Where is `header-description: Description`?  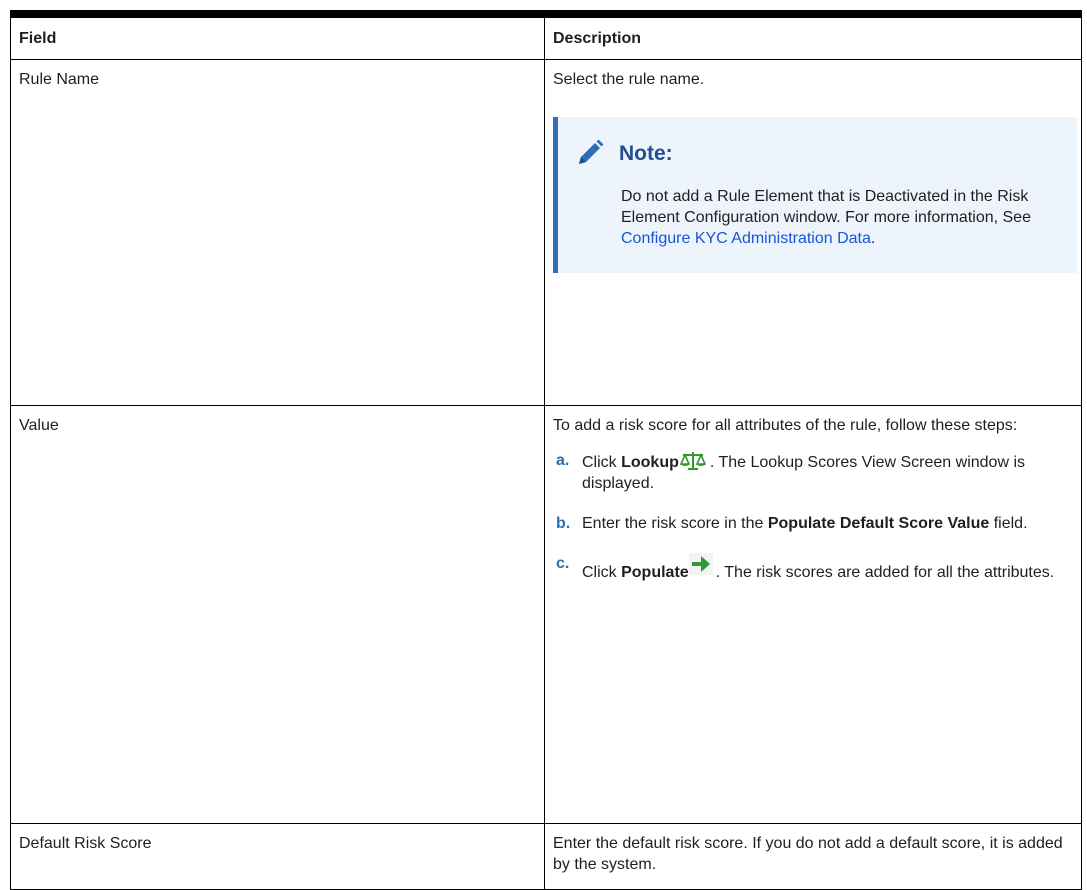 header-description: Description is located at coordinates (813, 35).